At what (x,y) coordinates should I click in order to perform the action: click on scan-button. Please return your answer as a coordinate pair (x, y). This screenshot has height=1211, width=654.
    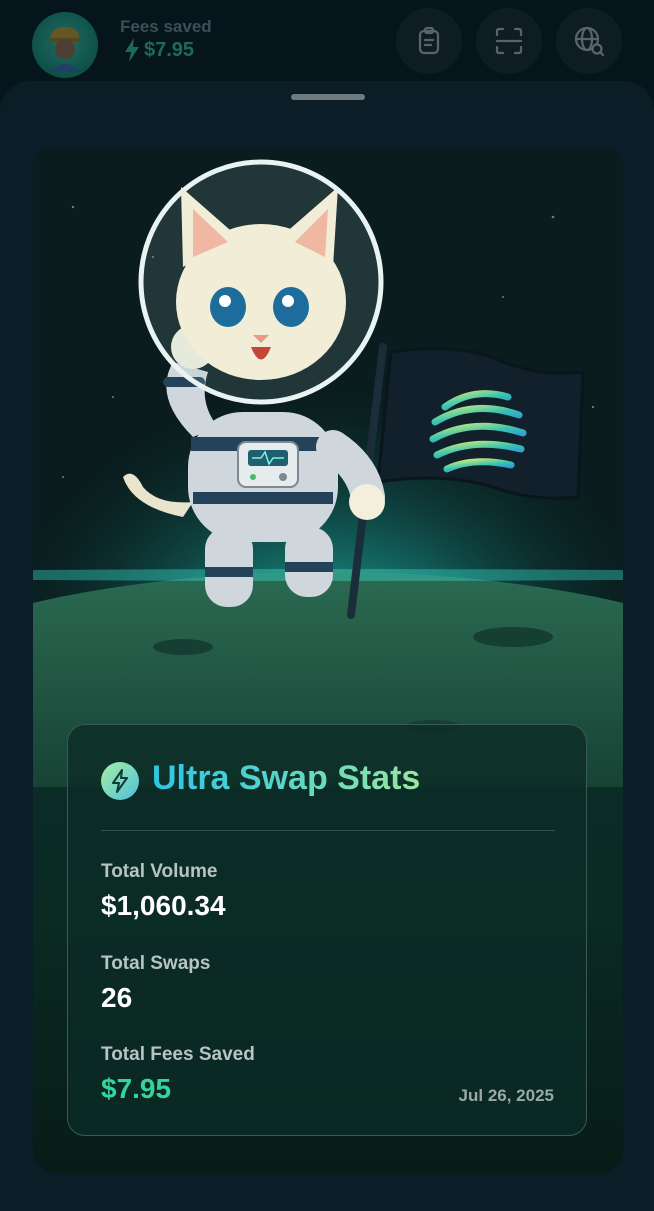
    Looking at the image, I should click on (509, 41).